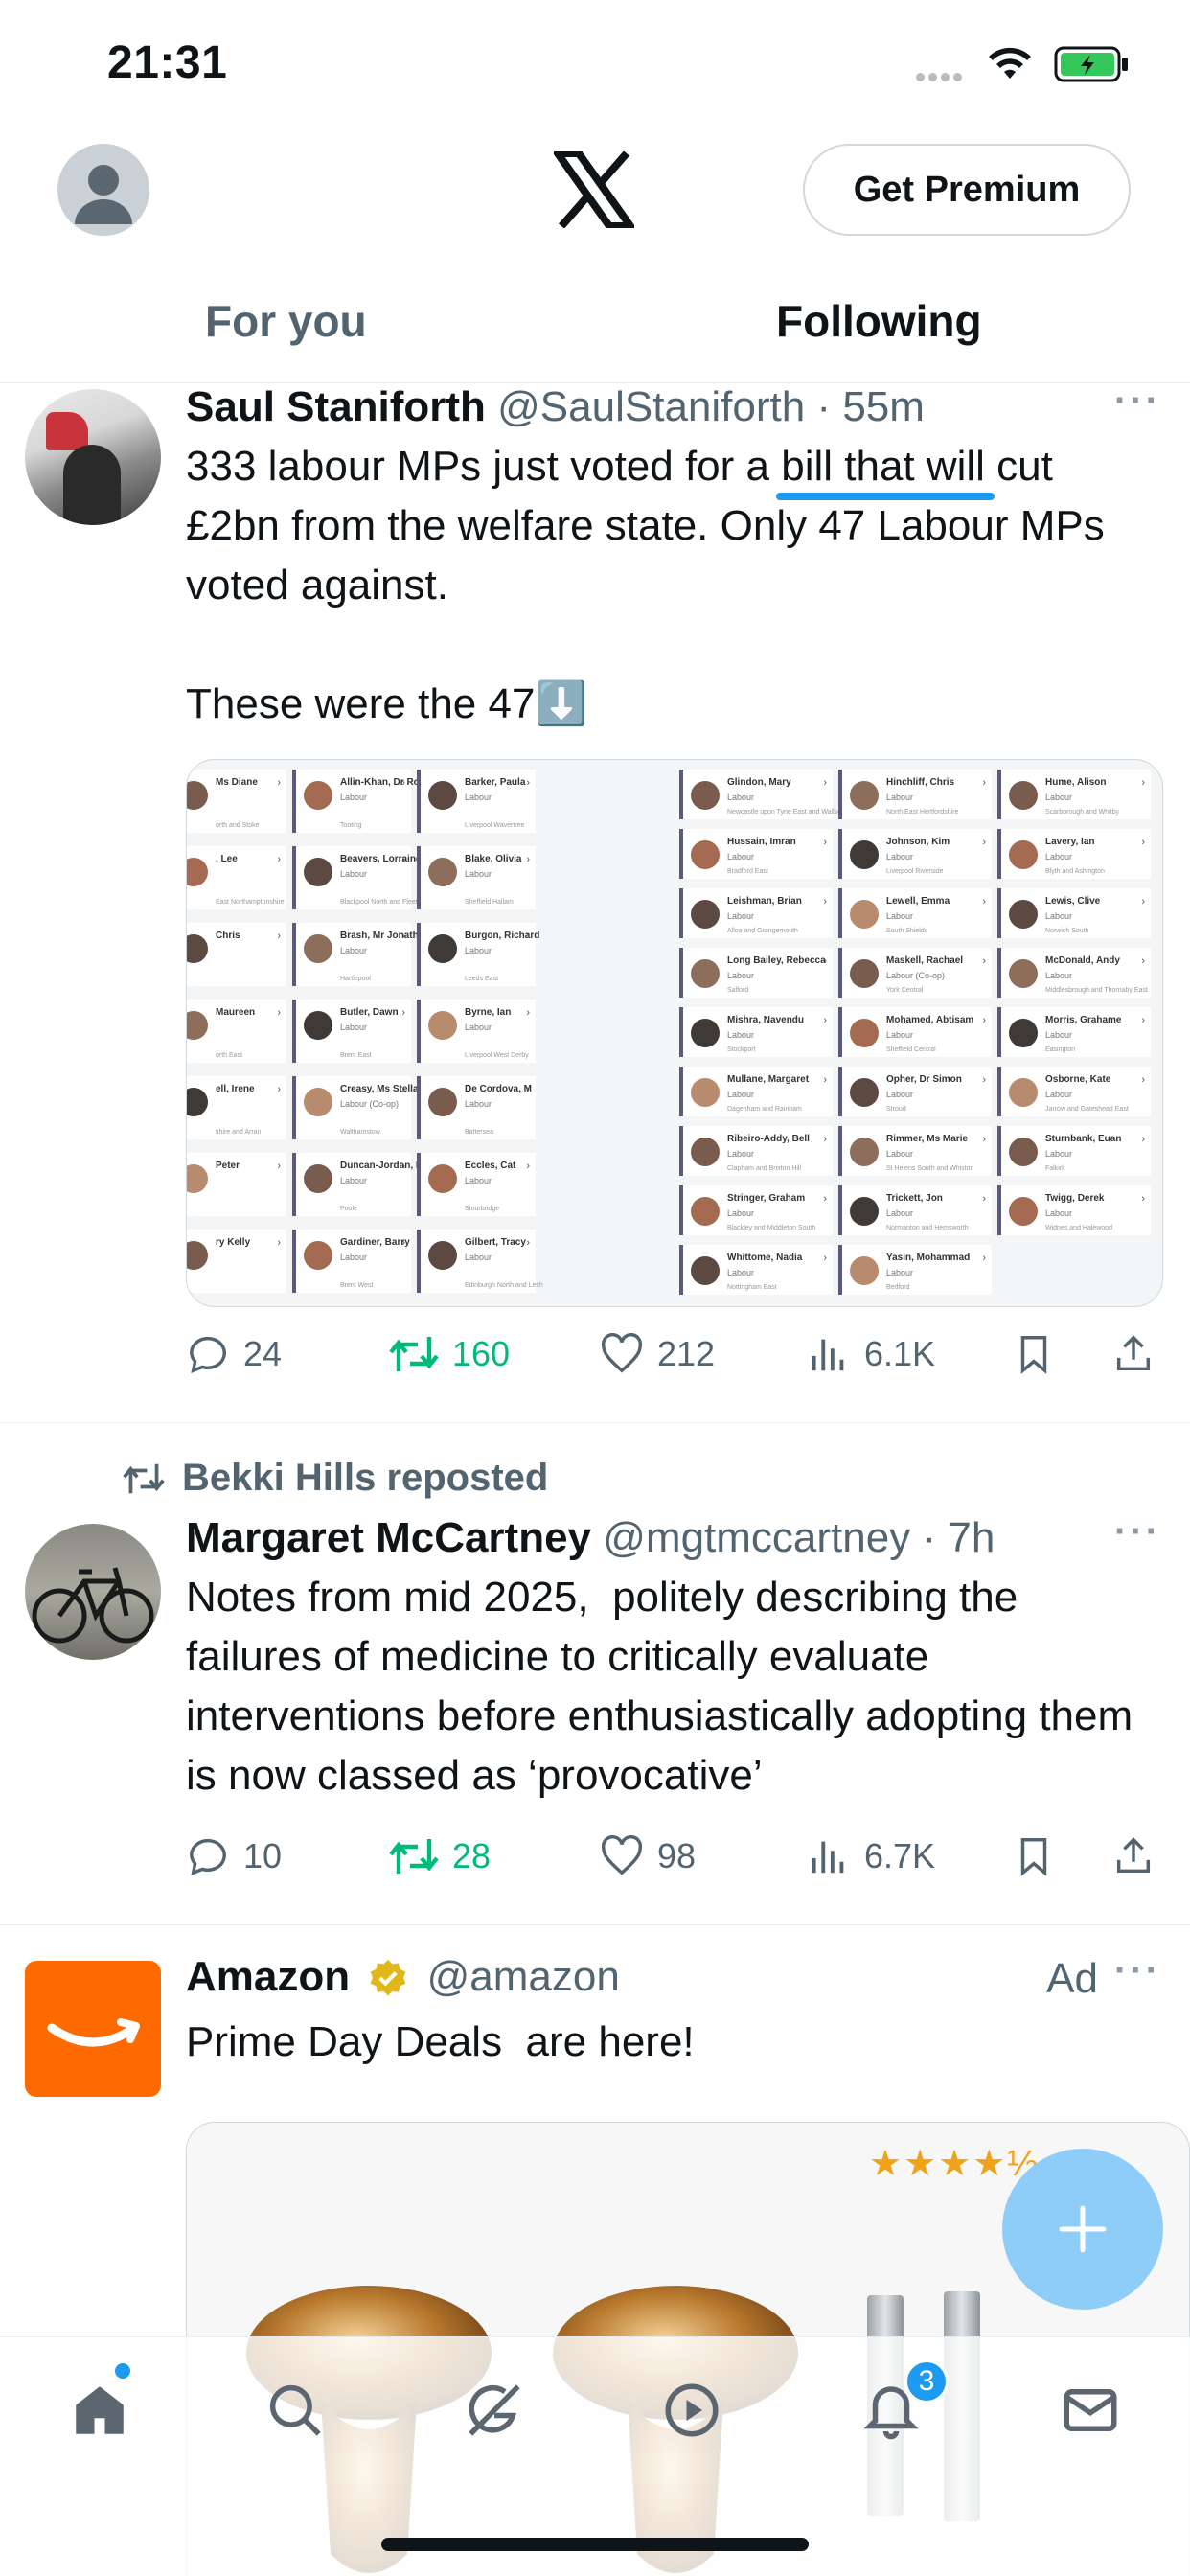  Describe the element at coordinates (335, 1479) in the screenshot. I see `repost-context: Bekki Hills reposted` at that location.